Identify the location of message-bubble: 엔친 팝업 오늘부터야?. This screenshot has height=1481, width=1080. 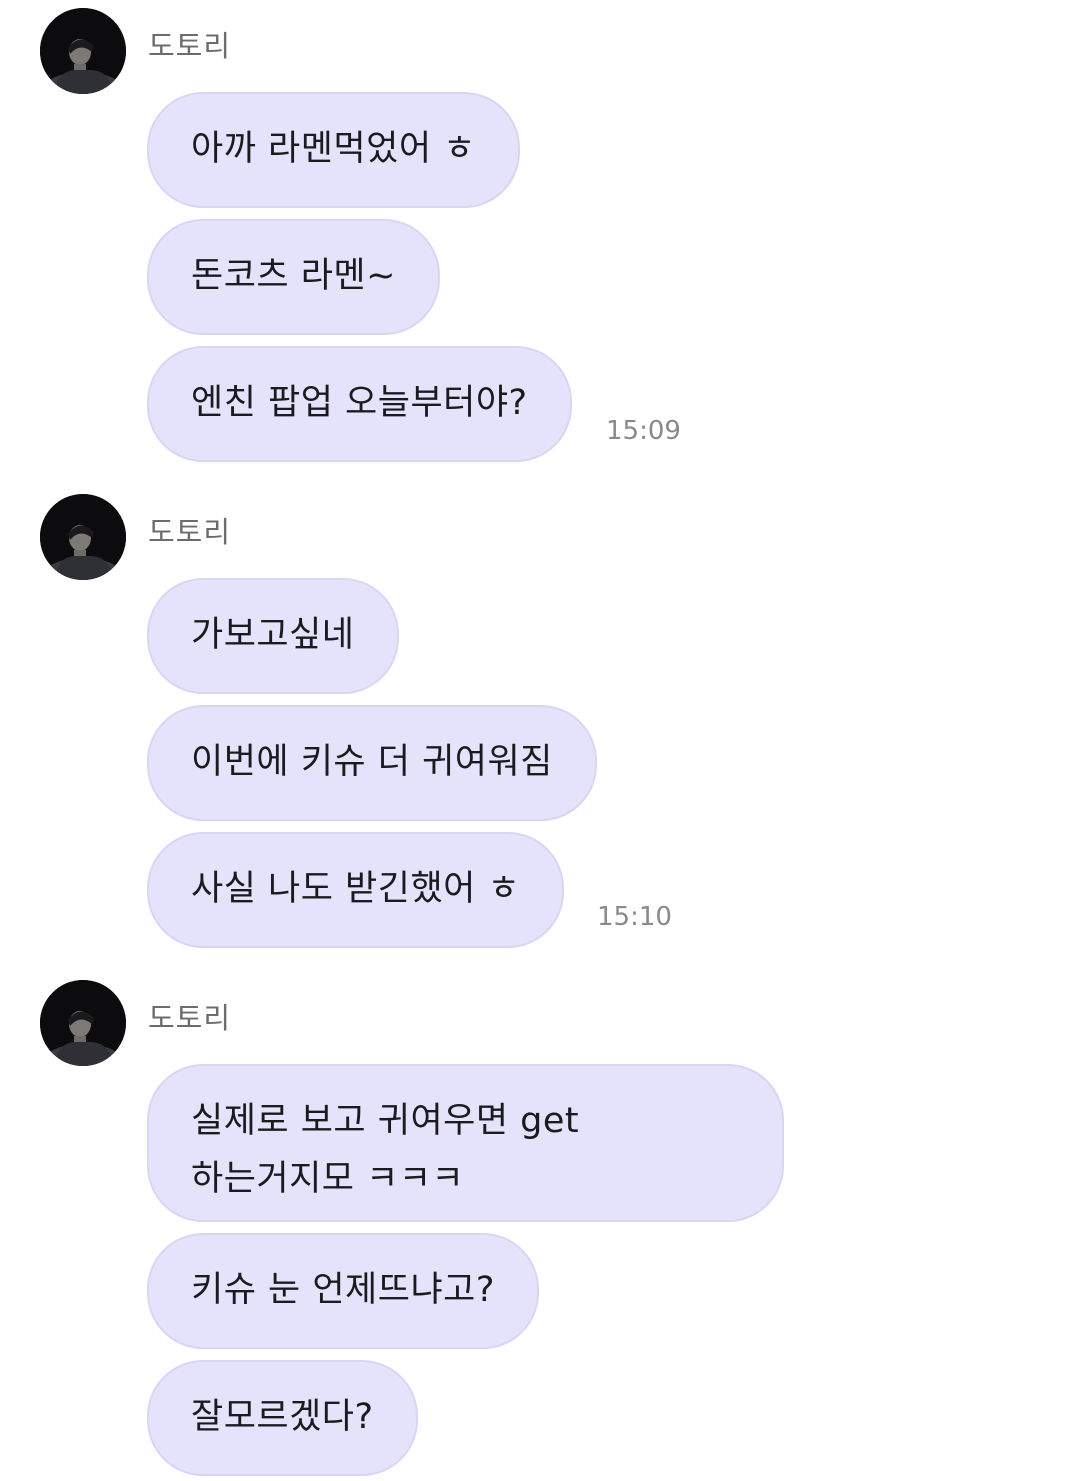
(359, 404).